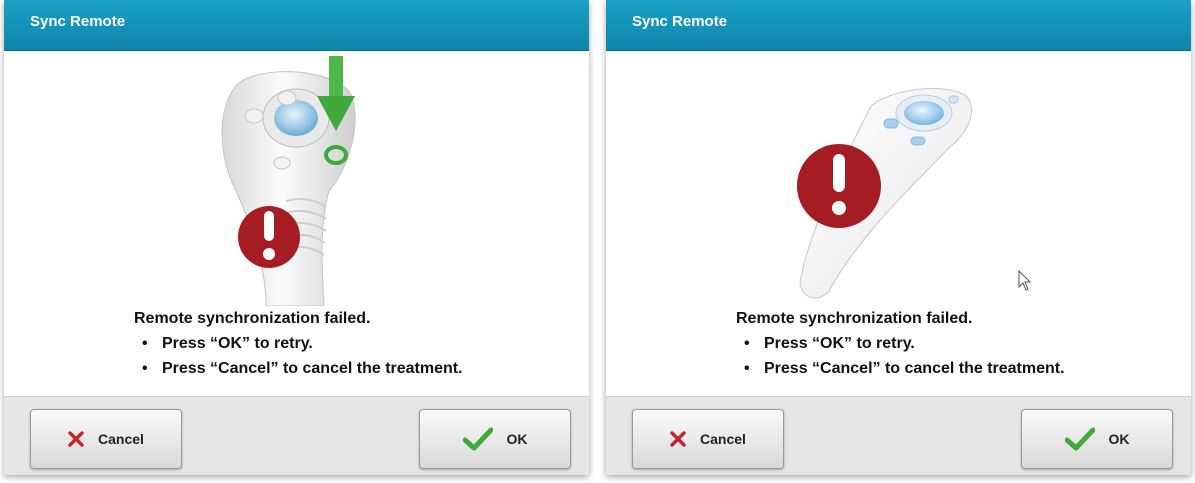 The image size is (1195, 483). What do you see at coordinates (884, 193) in the screenshot?
I see `remote-full-illustration` at bounding box center [884, 193].